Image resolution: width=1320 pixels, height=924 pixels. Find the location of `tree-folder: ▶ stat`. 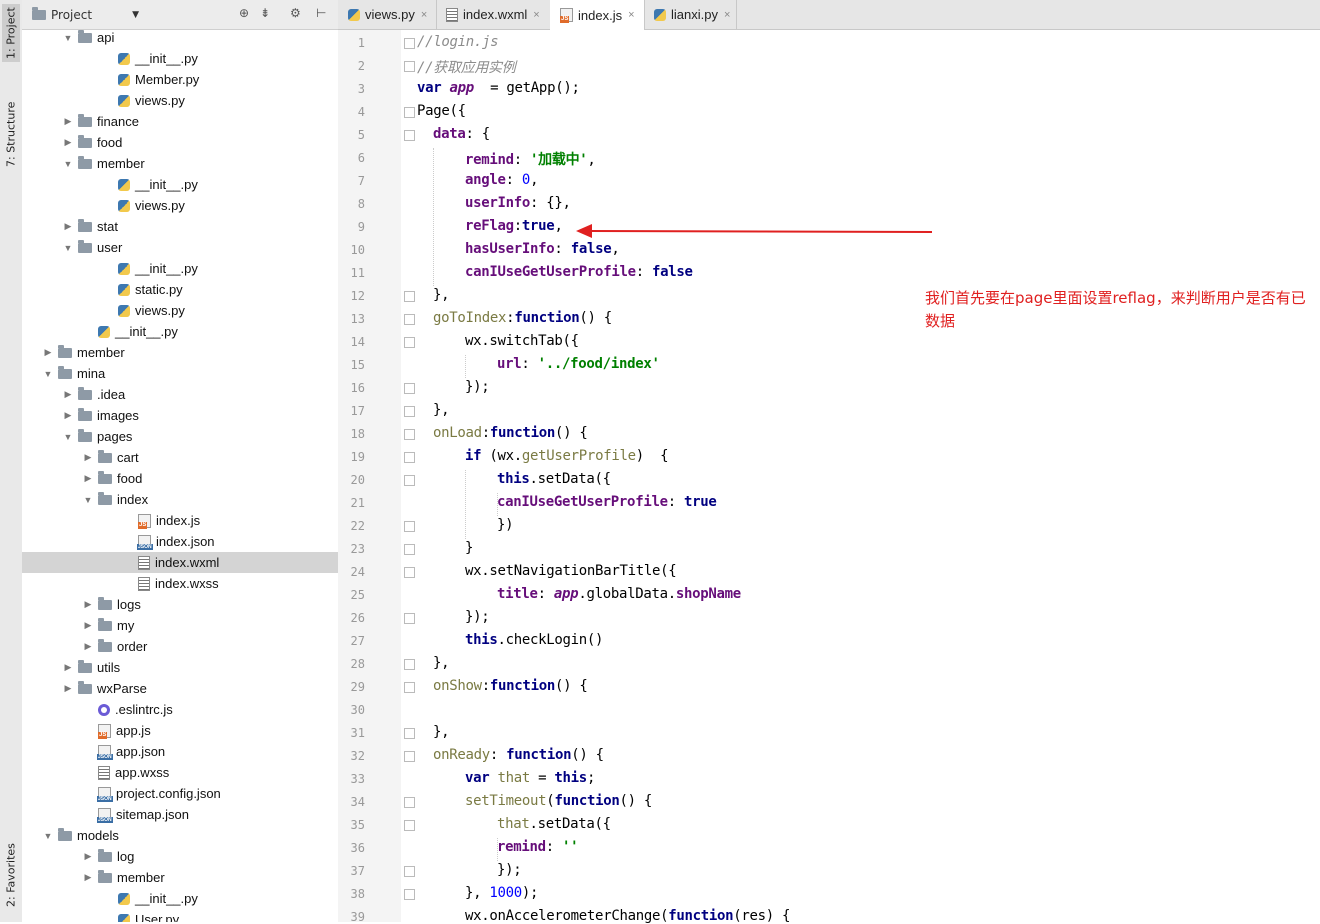

tree-folder: ▶ stat is located at coordinates (180, 226).